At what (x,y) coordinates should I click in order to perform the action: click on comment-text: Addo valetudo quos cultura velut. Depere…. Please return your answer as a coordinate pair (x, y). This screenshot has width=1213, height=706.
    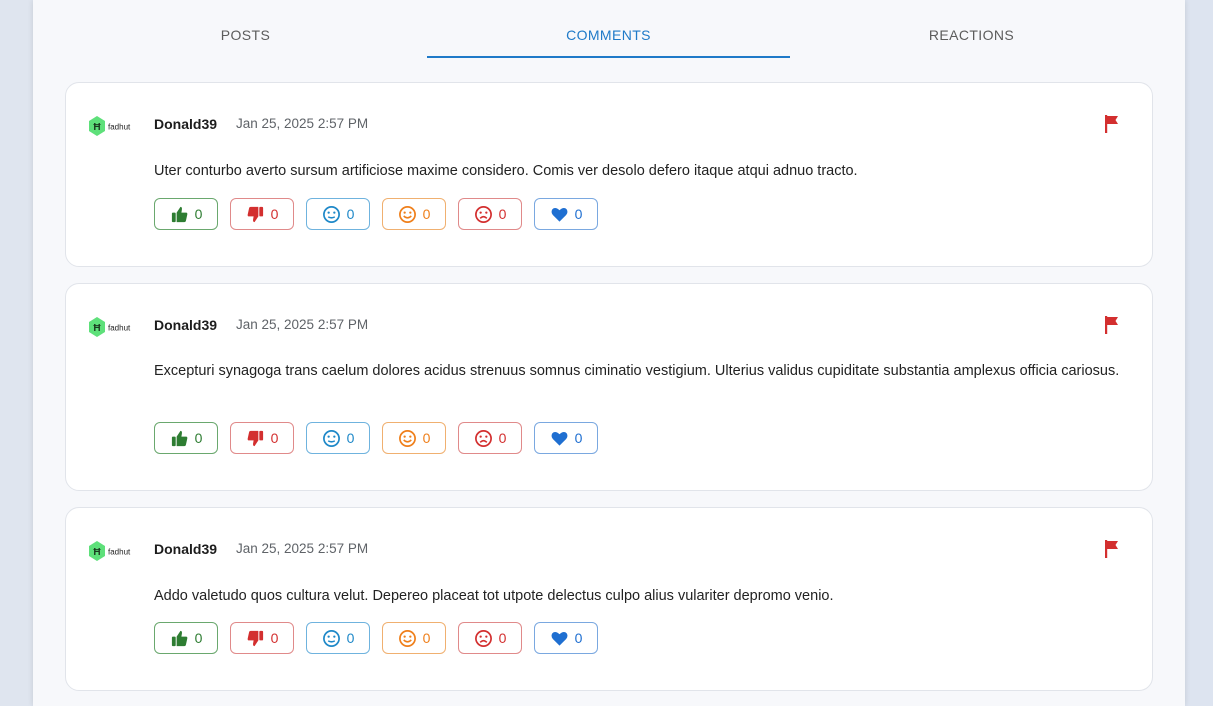
    Looking at the image, I should click on (494, 596).